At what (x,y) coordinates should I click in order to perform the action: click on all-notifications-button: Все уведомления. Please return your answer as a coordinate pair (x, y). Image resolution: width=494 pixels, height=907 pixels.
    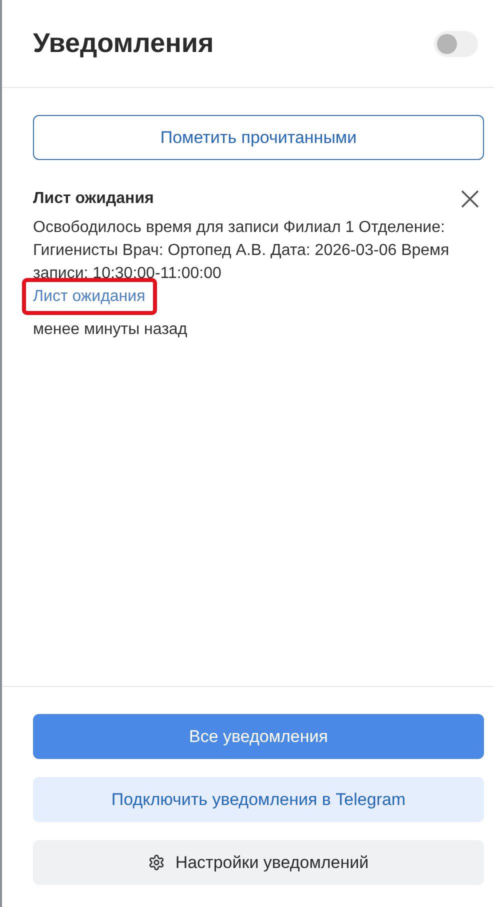
    Looking at the image, I should click on (258, 736).